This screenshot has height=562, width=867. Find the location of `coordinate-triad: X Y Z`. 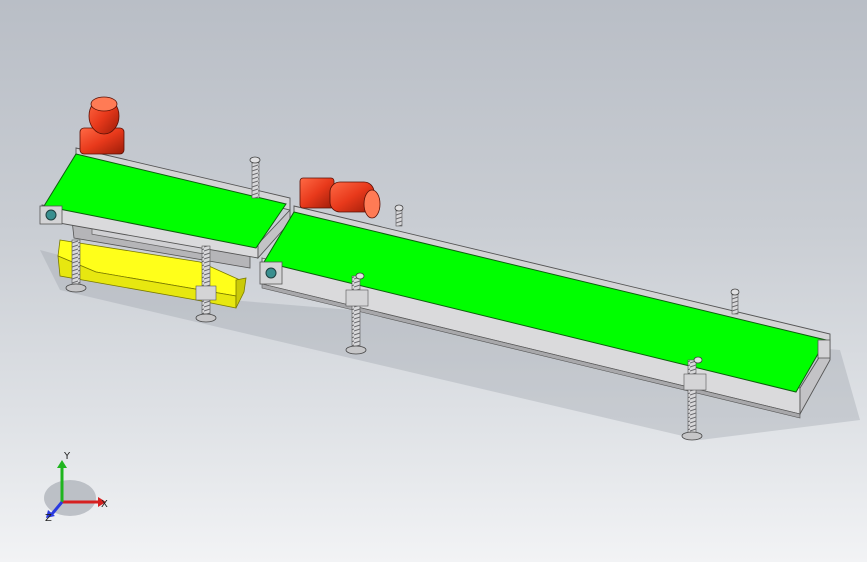

coordinate-triad: X Y Z is located at coordinates (76, 487).